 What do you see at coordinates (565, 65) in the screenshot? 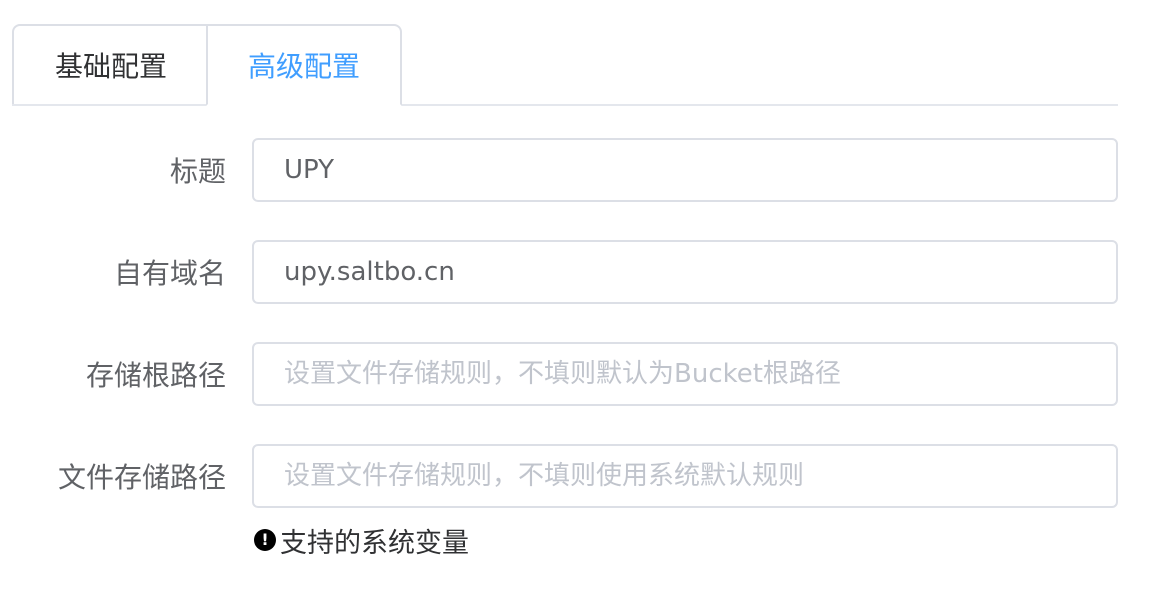
I see `tab-bar: 基础配置 高级配置` at bounding box center [565, 65].